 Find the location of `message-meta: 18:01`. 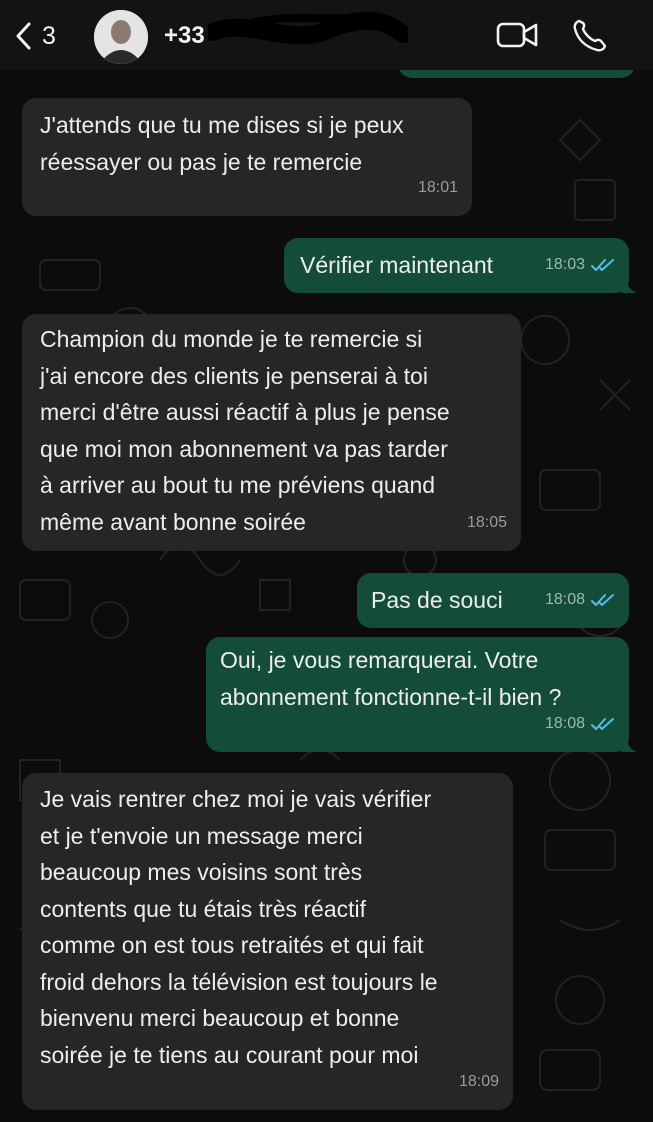

message-meta: 18:01 is located at coordinates (438, 188).